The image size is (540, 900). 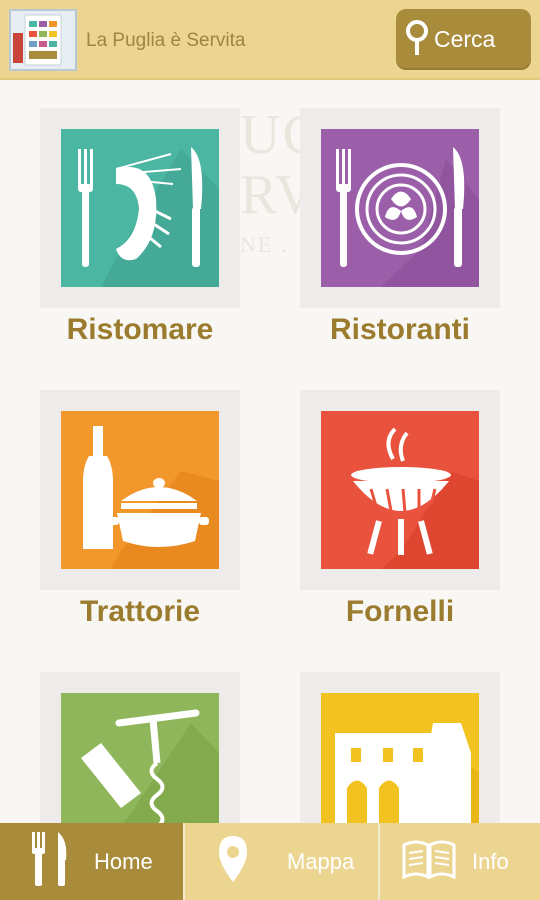 What do you see at coordinates (91, 861) in the screenshot?
I see `nav-home-tab: Home` at bounding box center [91, 861].